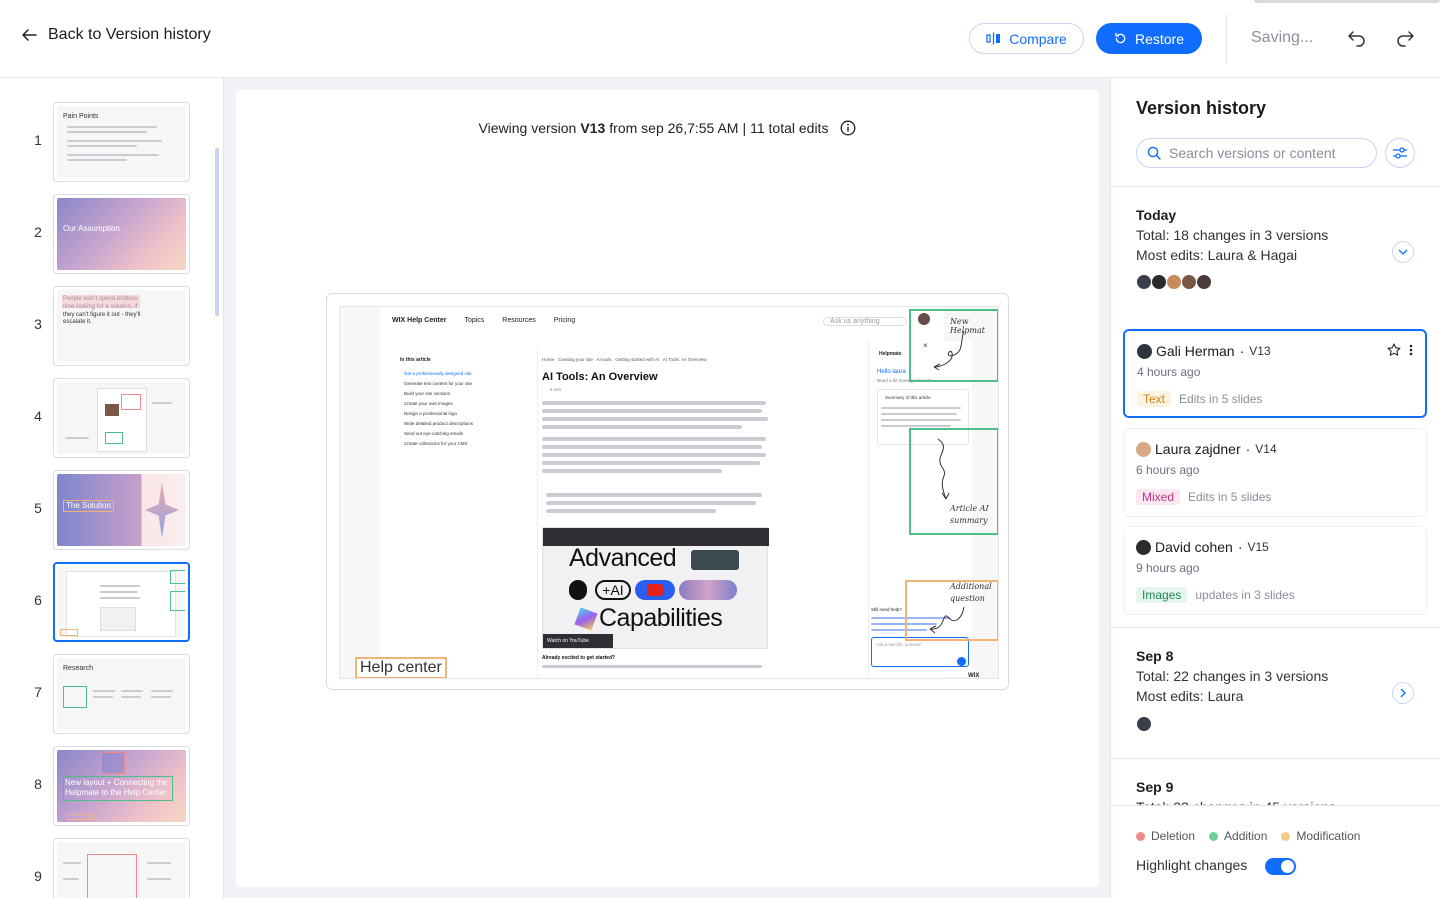 This screenshot has width=1440, height=898. What do you see at coordinates (1203, 497) in the screenshot?
I see `version-tags: Mixed Edits in 5 slides` at bounding box center [1203, 497].